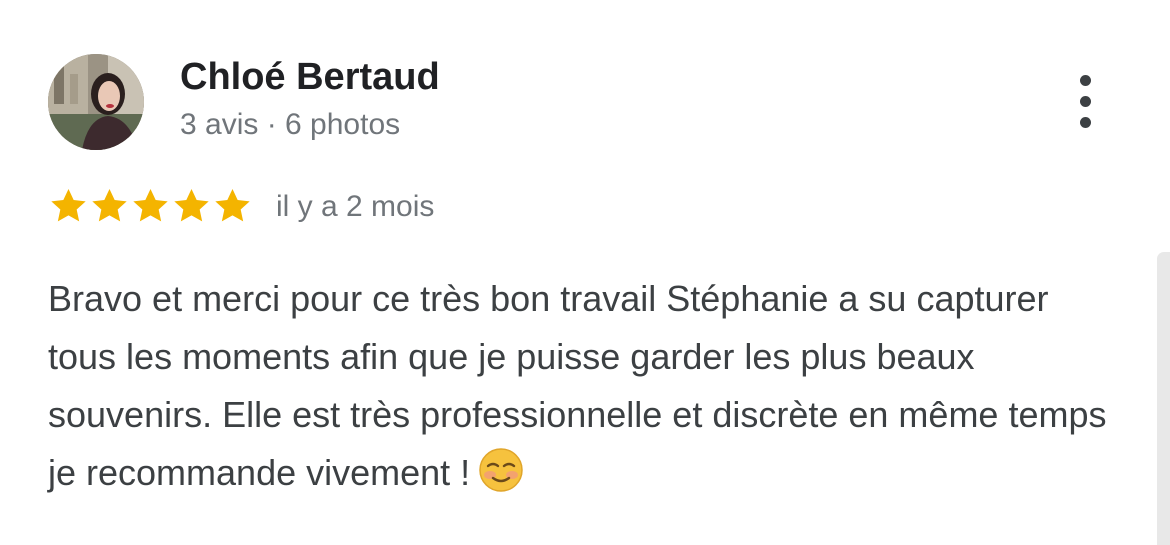  What do you see at coordinates (1163, 398) in the screenshot?
I see `scrollbar` at bounding box center [1163, 398].